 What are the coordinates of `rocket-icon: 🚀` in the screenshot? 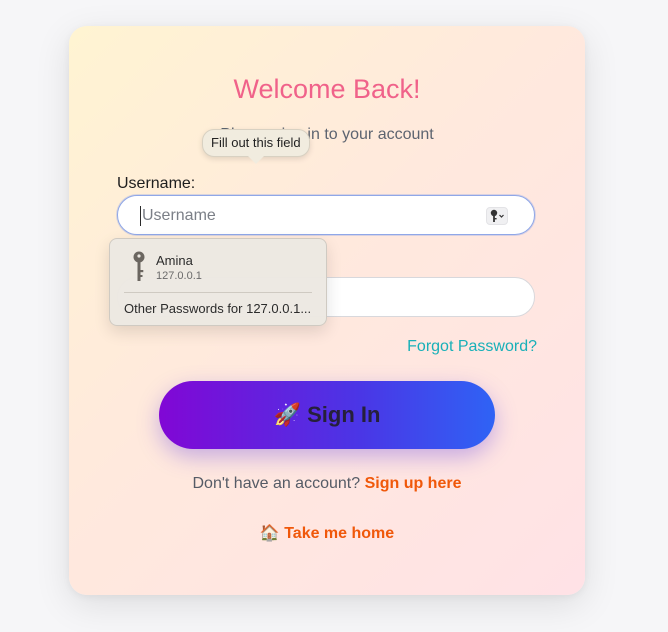 It's located at (287, 415).